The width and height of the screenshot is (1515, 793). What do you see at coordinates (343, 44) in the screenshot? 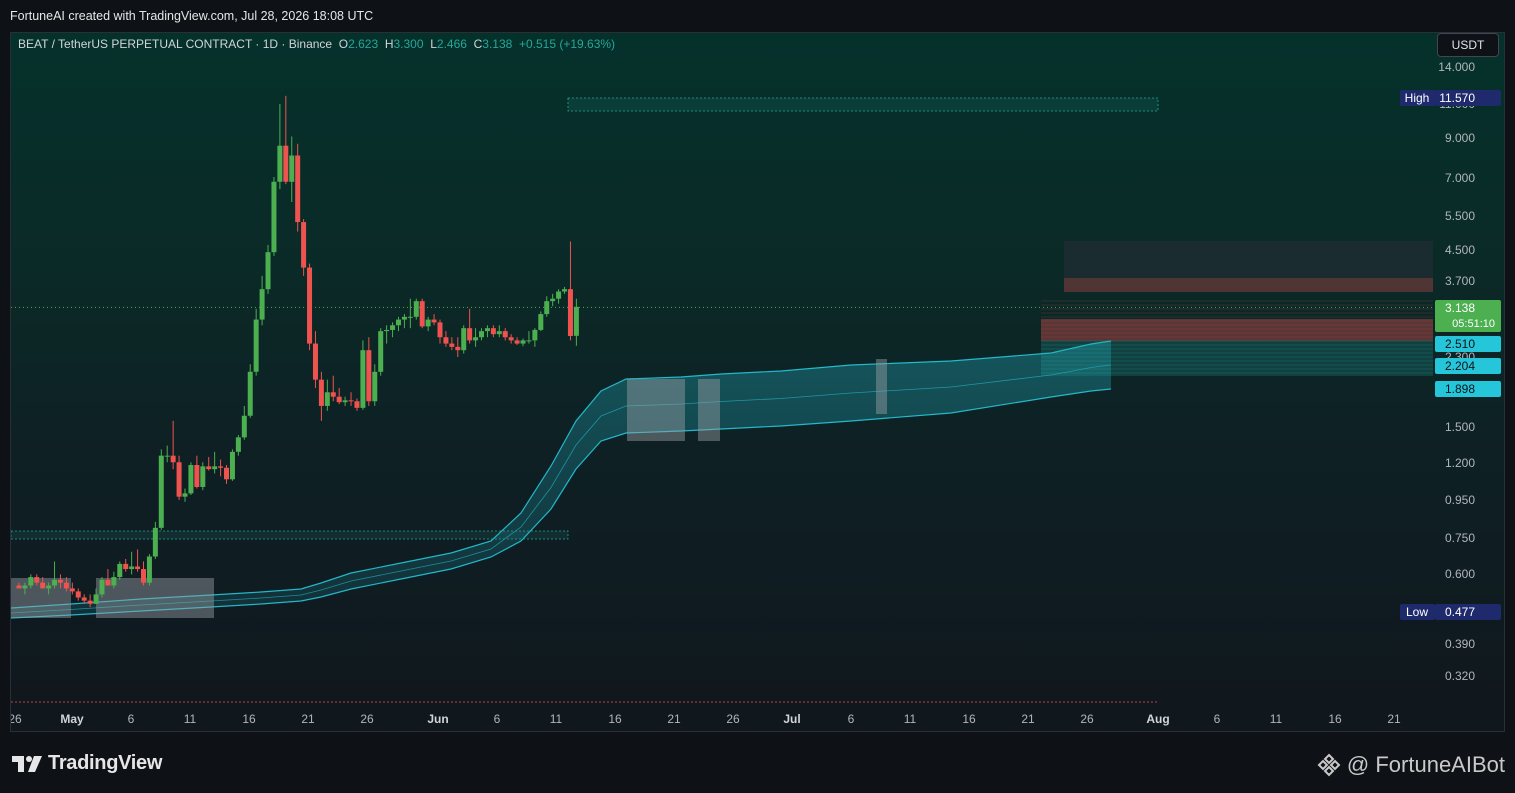
I see `legend-open-label: O` at bounding box center [343, 44].